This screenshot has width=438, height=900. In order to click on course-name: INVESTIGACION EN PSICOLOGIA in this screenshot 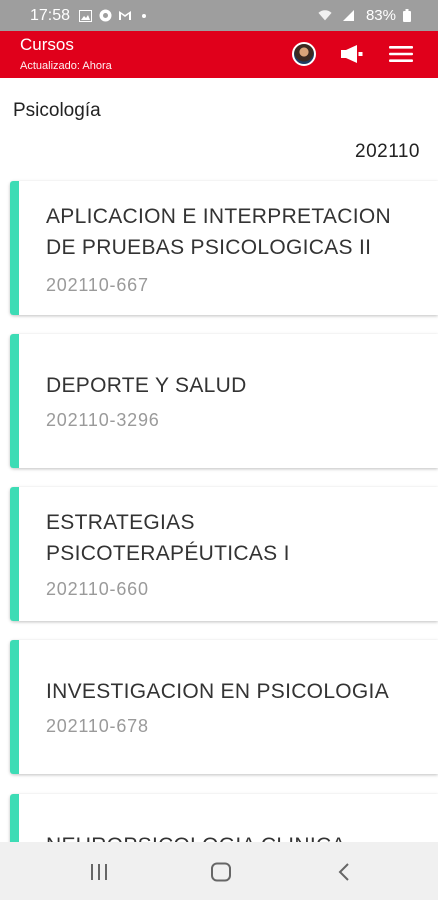, I will do `click(218, 691)`.